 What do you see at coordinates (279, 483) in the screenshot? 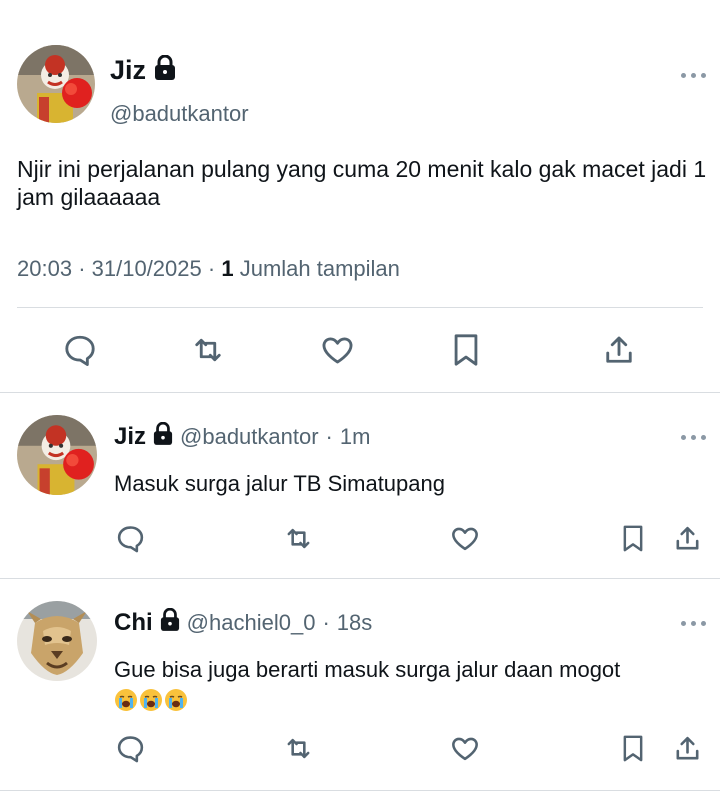
I see `reply-text: Masuk surga jalur TB Simatupang` at bounding box center [279, 483].